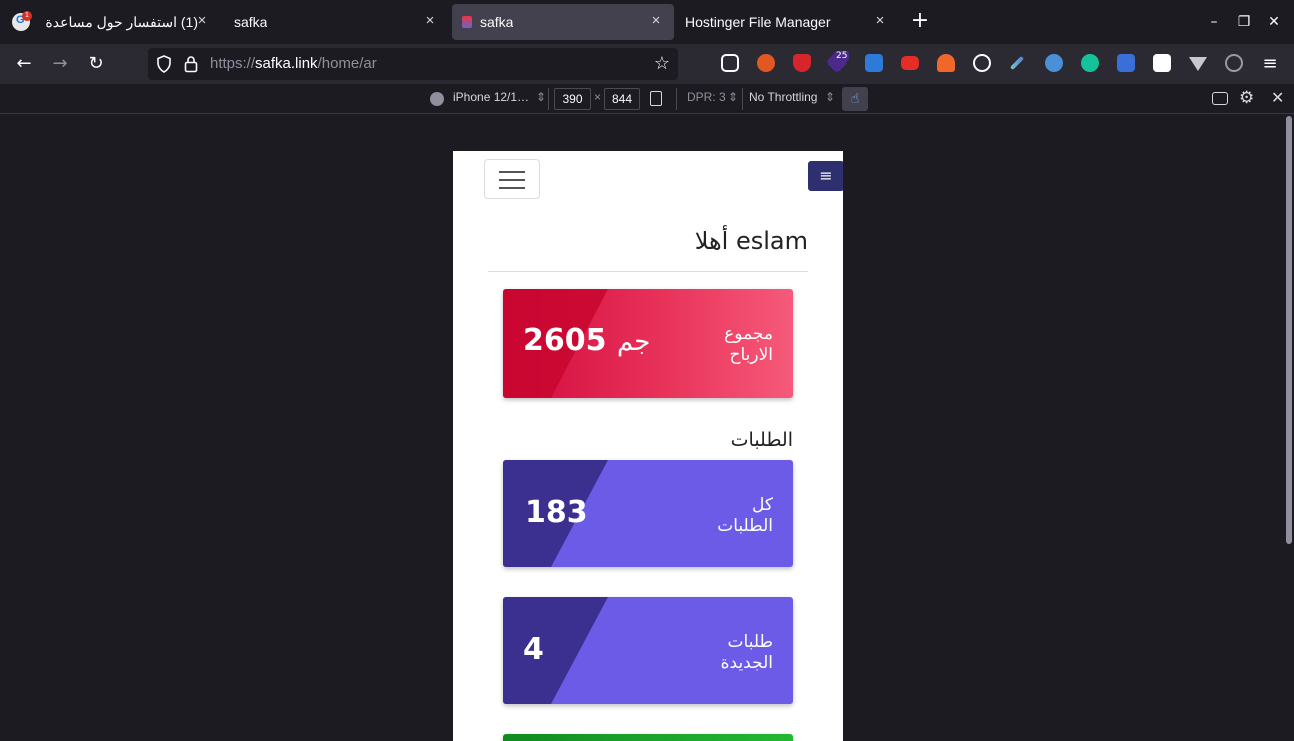  Describe the element at coordinates (622, 99) in the screenshot. I see `viewport-height-input: 844` at that location.